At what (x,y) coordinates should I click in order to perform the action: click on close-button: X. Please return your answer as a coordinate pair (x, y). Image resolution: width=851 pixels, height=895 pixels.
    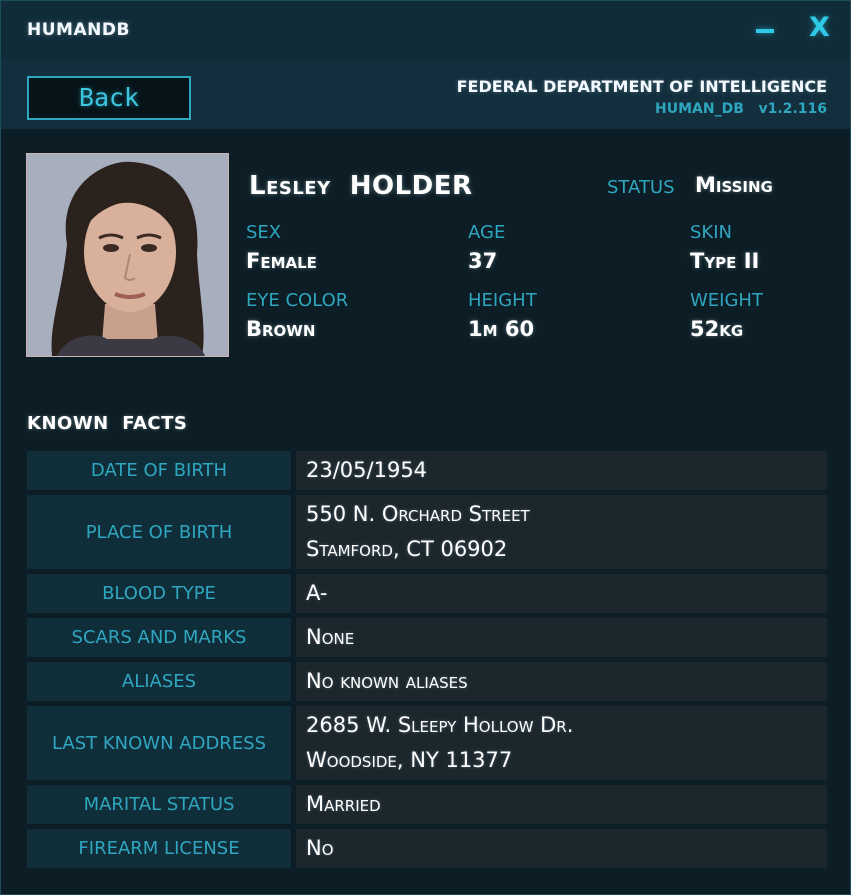
    Looking at the image, I should click on (819, 27).